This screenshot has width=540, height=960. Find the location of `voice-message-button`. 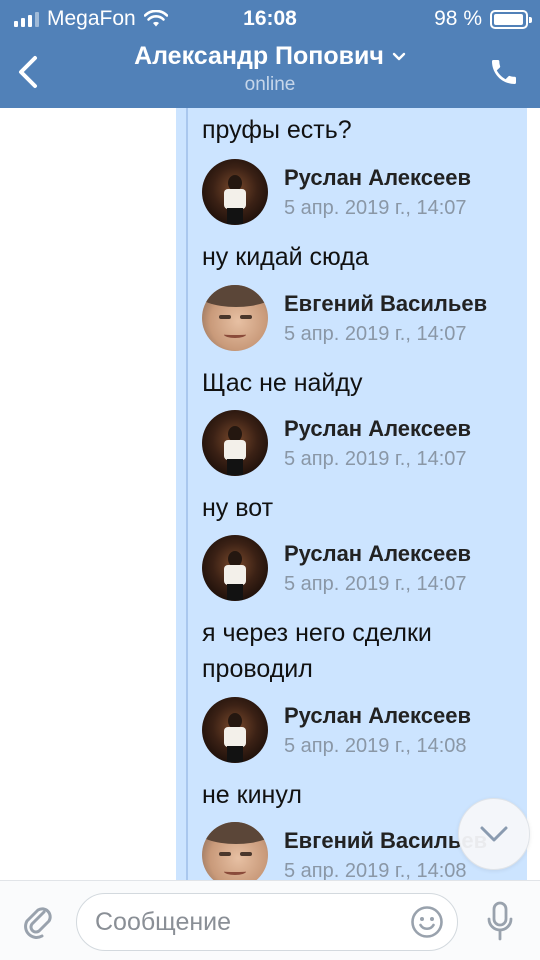

voice-message-button is located at coordinates (500, 921).